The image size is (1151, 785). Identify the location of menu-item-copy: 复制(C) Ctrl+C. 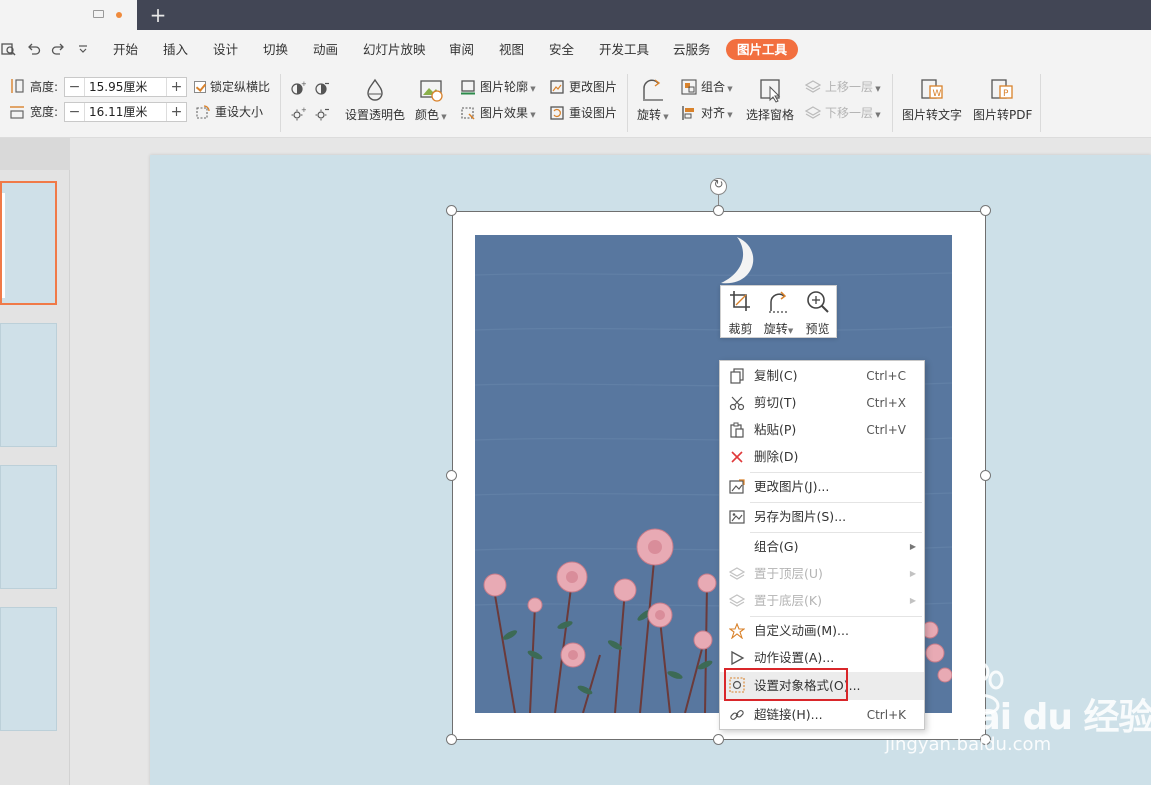
(822, 376).